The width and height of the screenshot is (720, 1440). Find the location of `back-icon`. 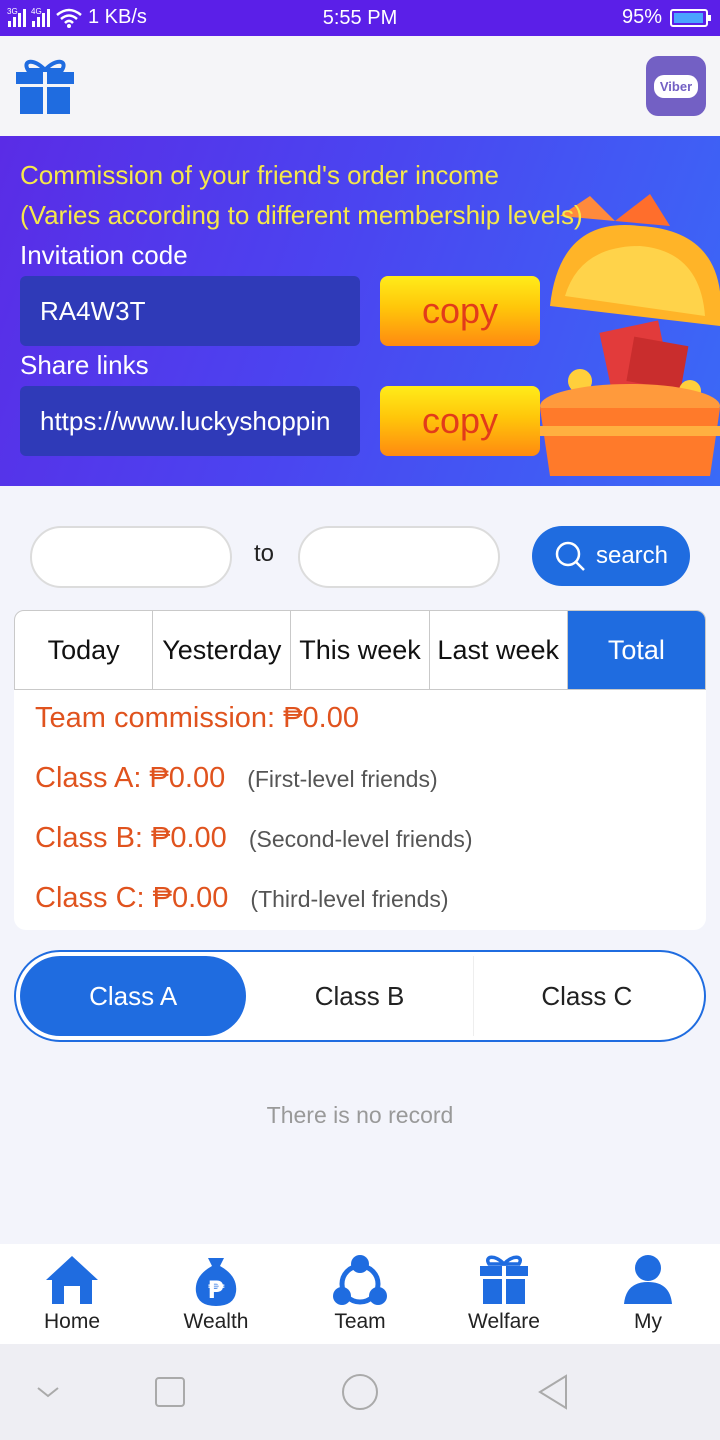

back-icon is located at coordinates (554, 1392).